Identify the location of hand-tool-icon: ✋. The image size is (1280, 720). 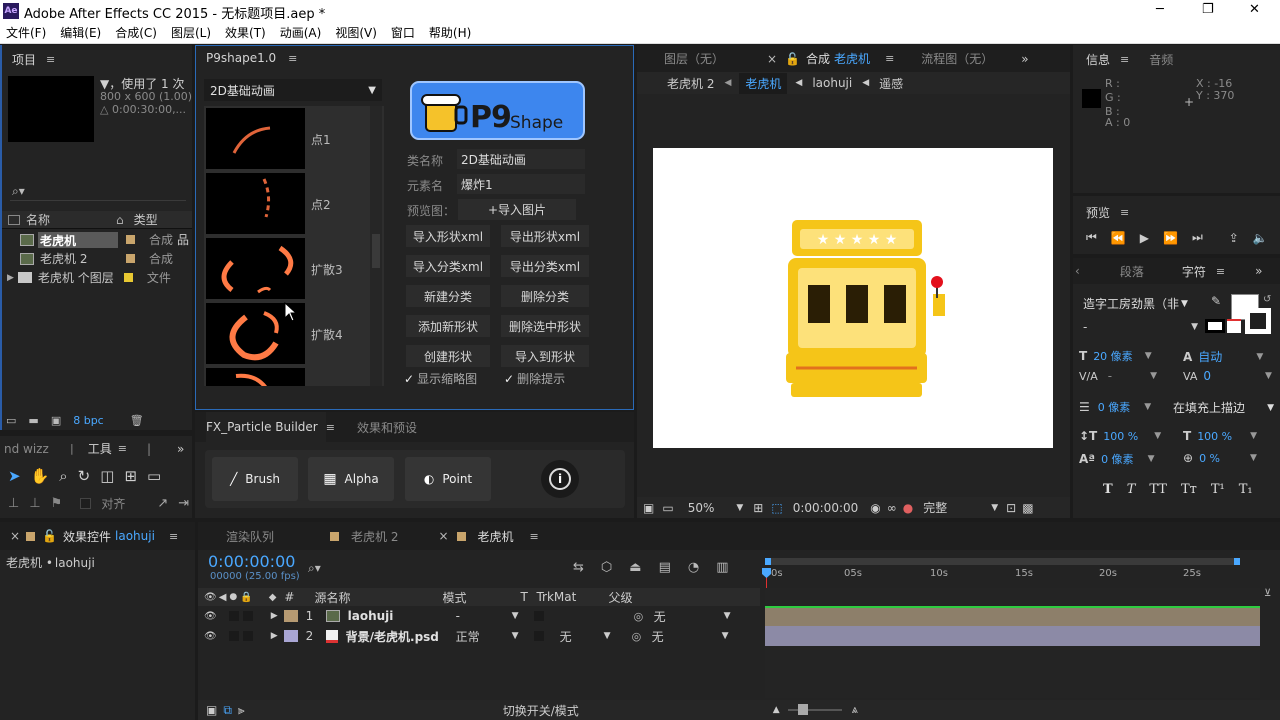
(40, 476).